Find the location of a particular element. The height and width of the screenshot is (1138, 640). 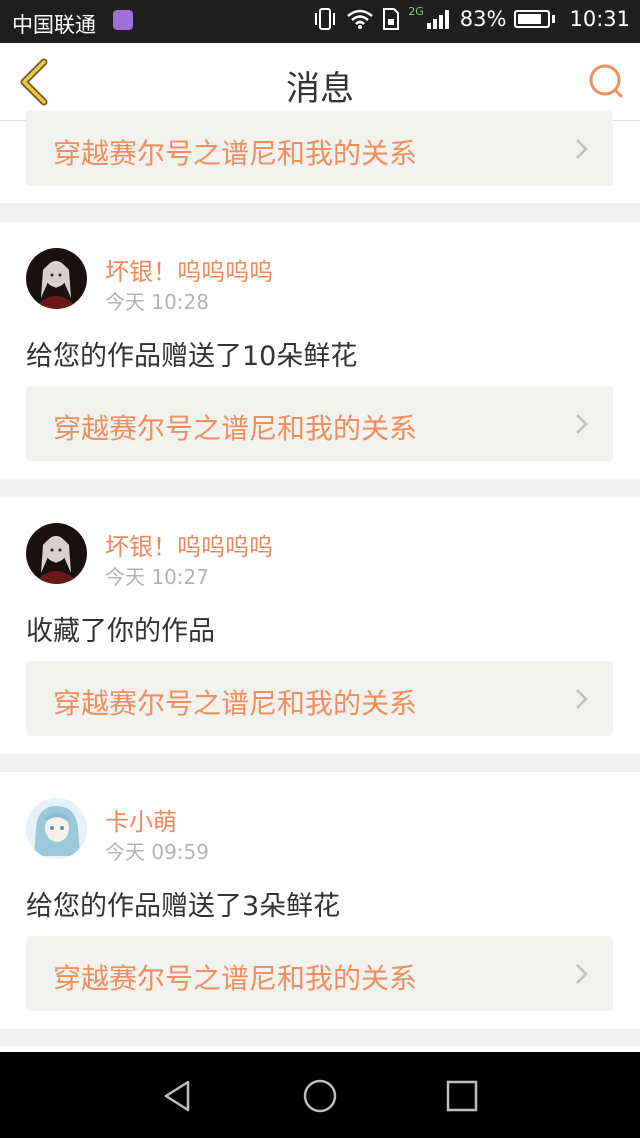

circle-home-icon is located at coordinates (320, 1096).